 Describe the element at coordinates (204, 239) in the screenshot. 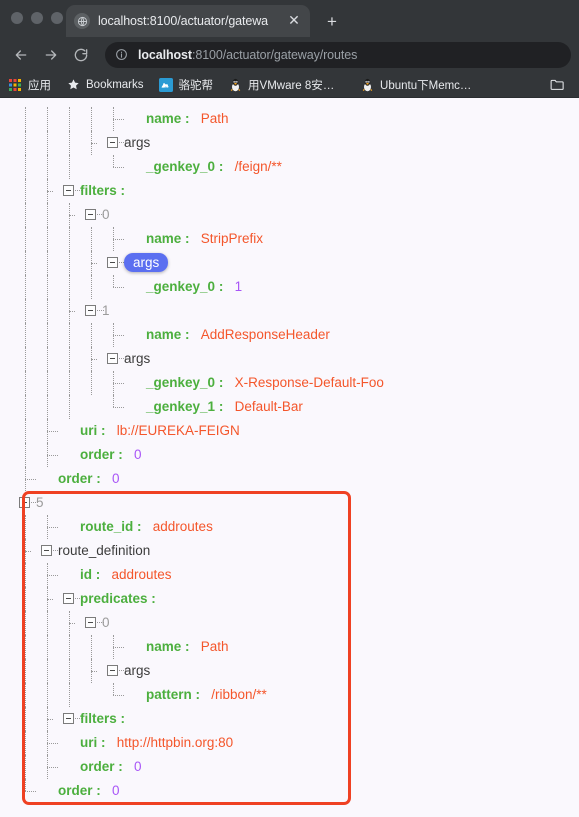

I see `json-tree-entry: name : StripPrefix` at that location.